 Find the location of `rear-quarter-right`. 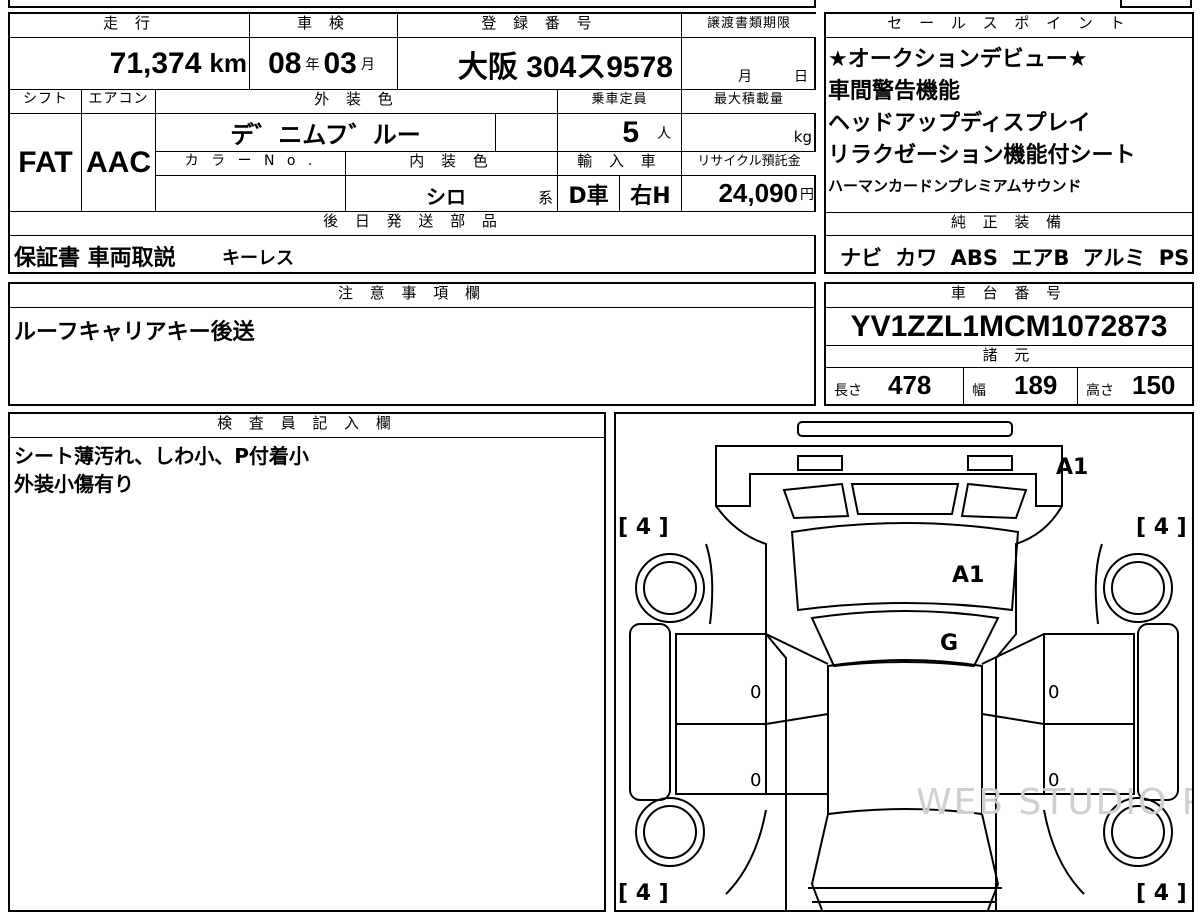

rear-quarter-right is located at coordinates (994, 501).